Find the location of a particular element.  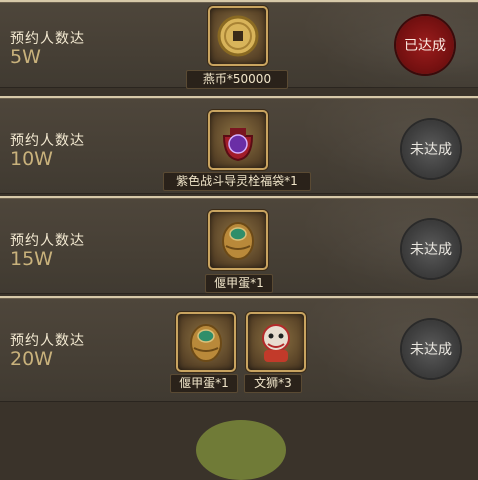

reward-caption: 文狮*3 is located at coordinates (273, 383).